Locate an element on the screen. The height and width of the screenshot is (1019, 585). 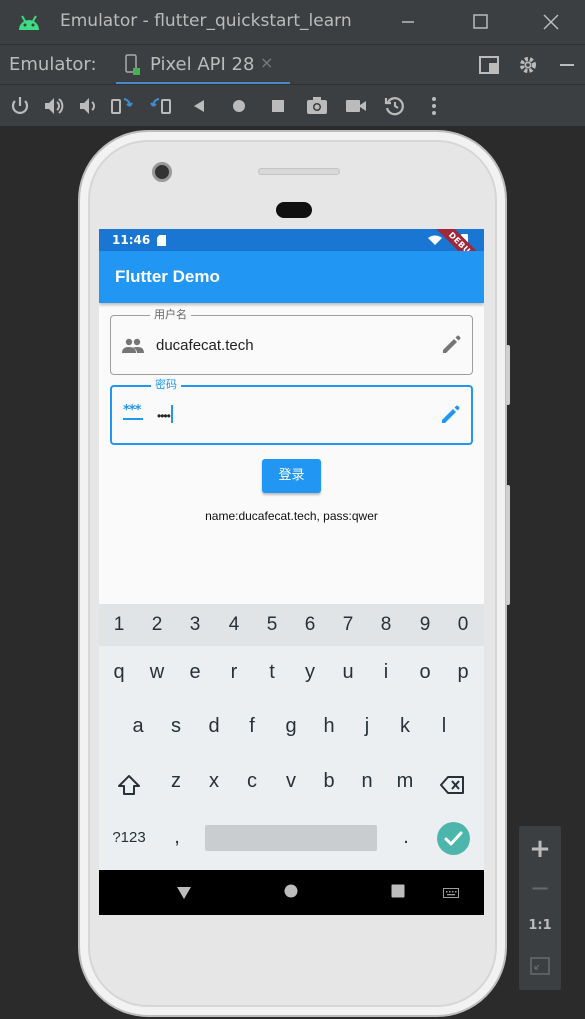
minimize-icon is located at coordinates (408, 22).